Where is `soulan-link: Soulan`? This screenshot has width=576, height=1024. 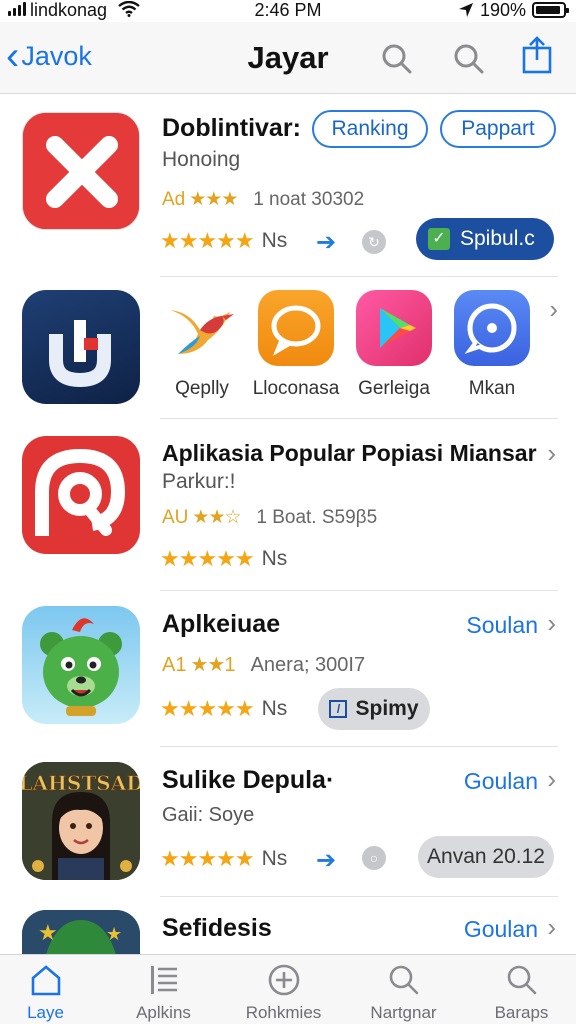 soulan-link: Soulan is located at coordinates (502, 625).